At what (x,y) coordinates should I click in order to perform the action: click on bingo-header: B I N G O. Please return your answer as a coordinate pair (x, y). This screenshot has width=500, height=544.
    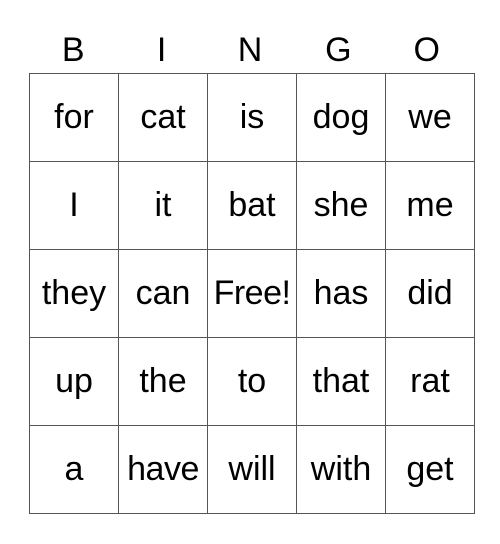
    Looking at the image, I should click on (250, 50).